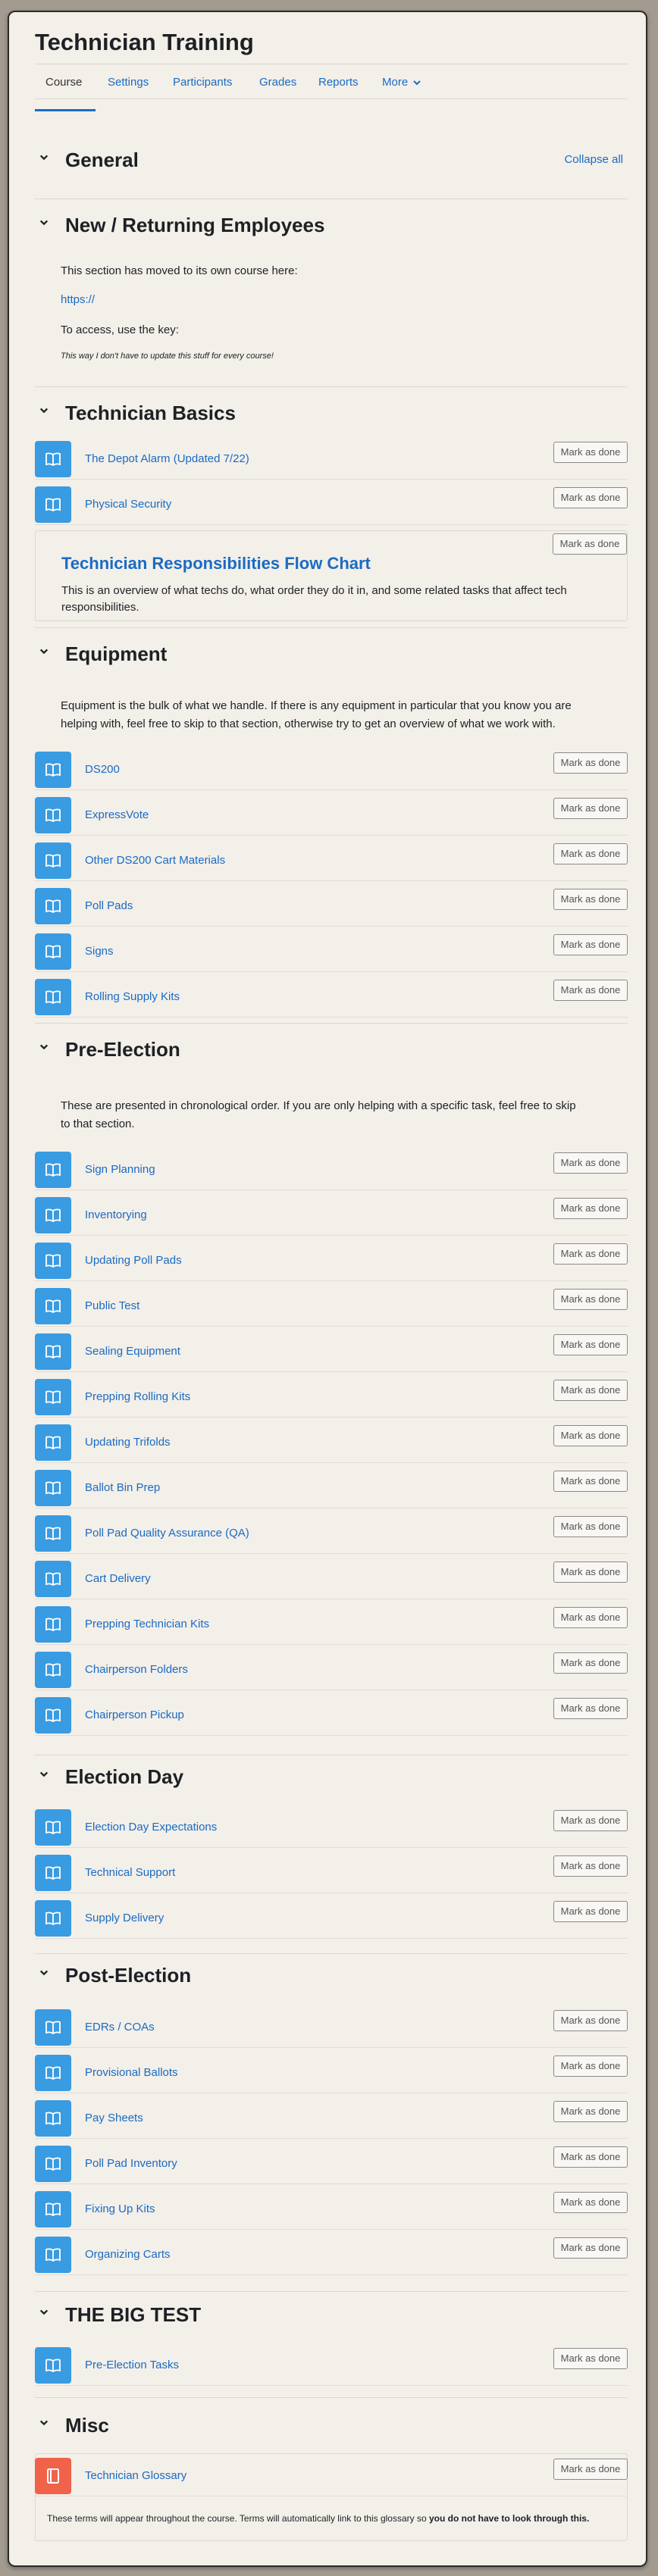  What do you see at coordinates (331, 1397) in the screenshot?
I see `activity-item: Prepping Rolling Kits Mark as done` at bounding box center [331, 1397].